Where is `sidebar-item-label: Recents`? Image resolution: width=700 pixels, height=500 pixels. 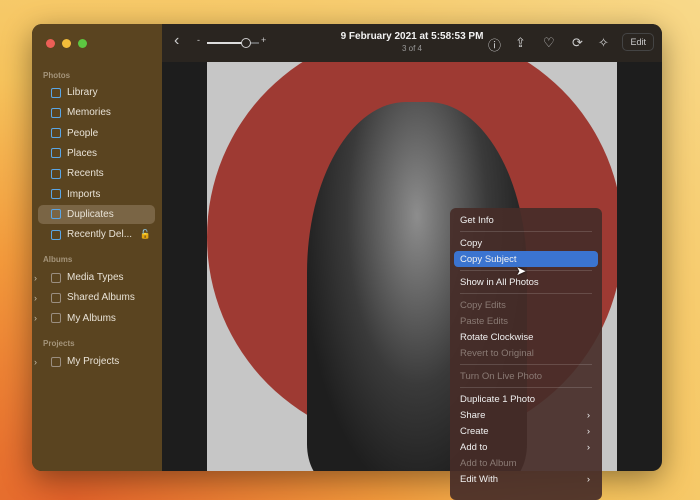 sidebar-item-label: Recents is located at coordinates (85, 174).